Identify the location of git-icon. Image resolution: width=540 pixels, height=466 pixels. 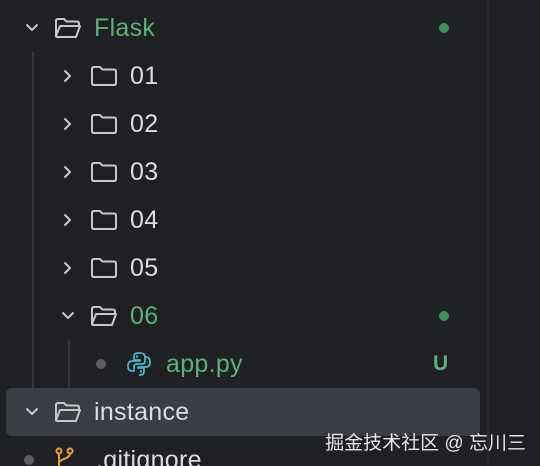
(65, 456).